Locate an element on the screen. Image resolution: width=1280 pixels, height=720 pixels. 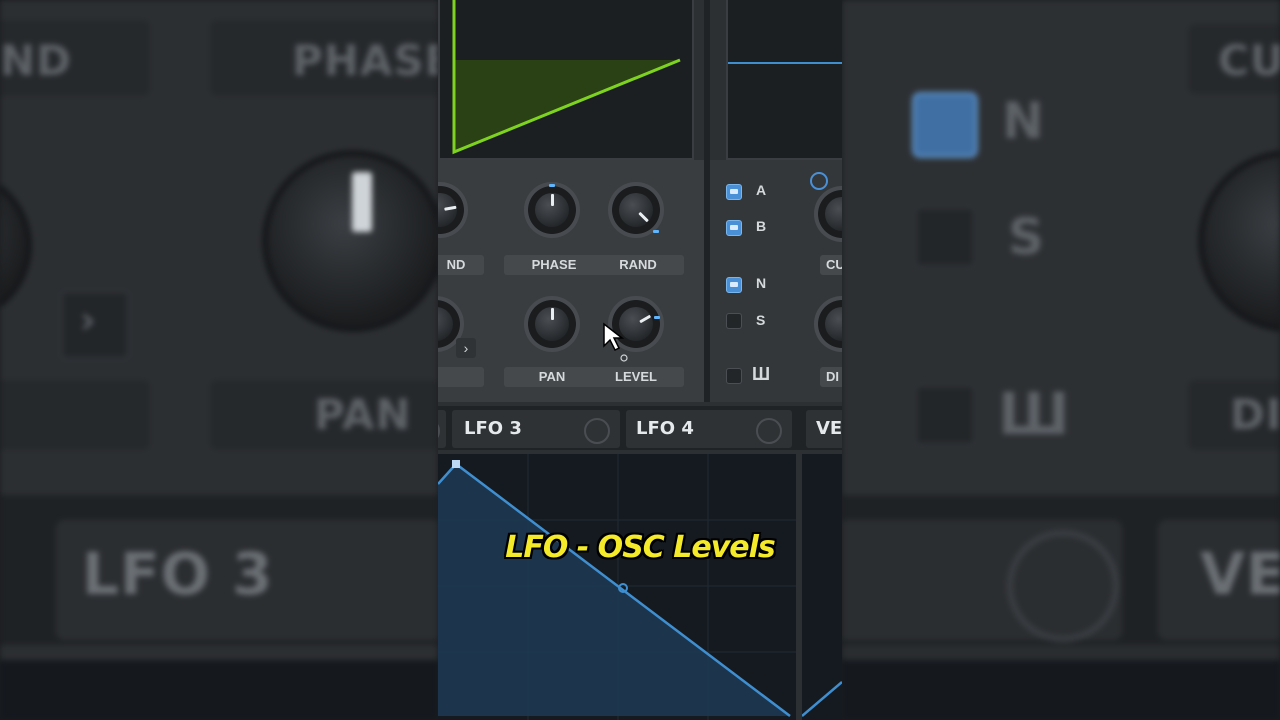
pan-label: PAN is located at coordinates (552, 376).